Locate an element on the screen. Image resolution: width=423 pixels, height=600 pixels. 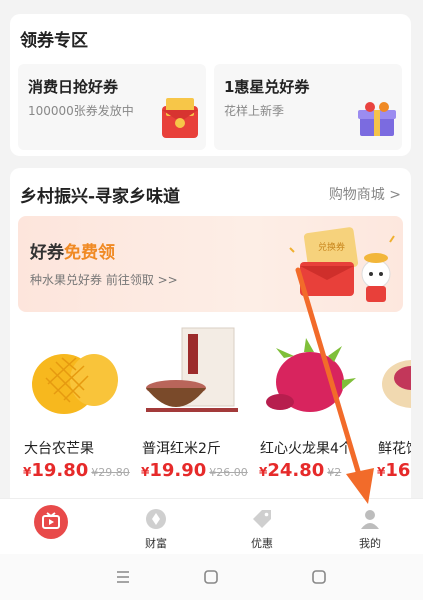
tv-icon is located at coordinates (51, 522).